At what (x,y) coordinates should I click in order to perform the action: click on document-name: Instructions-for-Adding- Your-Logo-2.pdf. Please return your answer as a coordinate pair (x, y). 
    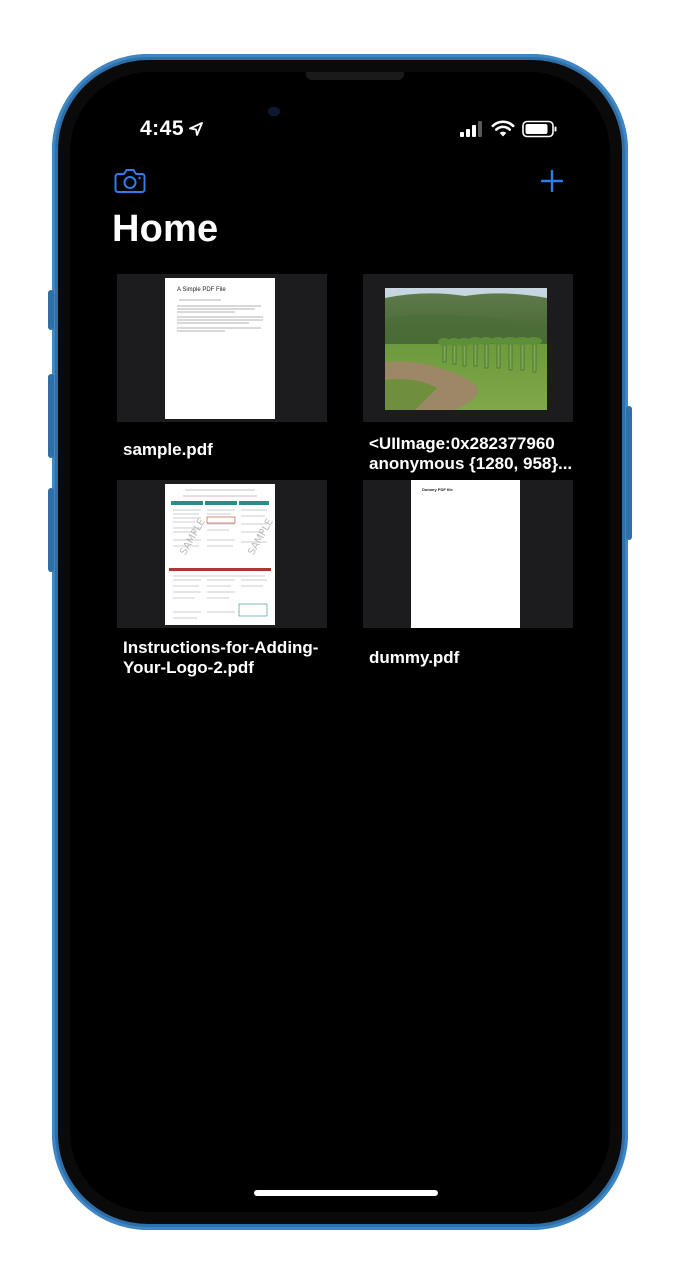
    Looking at the image, I should click on (221, 657).